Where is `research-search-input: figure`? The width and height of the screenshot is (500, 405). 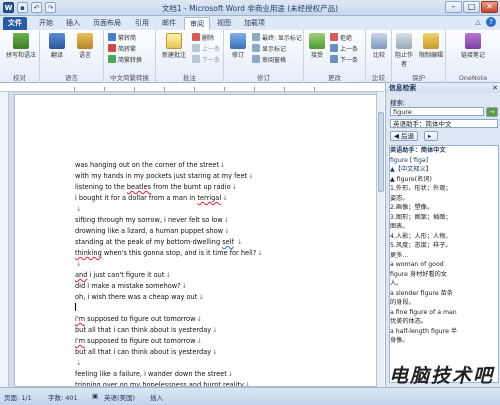
research-search-input: figure is located at coordinates (437, 111).